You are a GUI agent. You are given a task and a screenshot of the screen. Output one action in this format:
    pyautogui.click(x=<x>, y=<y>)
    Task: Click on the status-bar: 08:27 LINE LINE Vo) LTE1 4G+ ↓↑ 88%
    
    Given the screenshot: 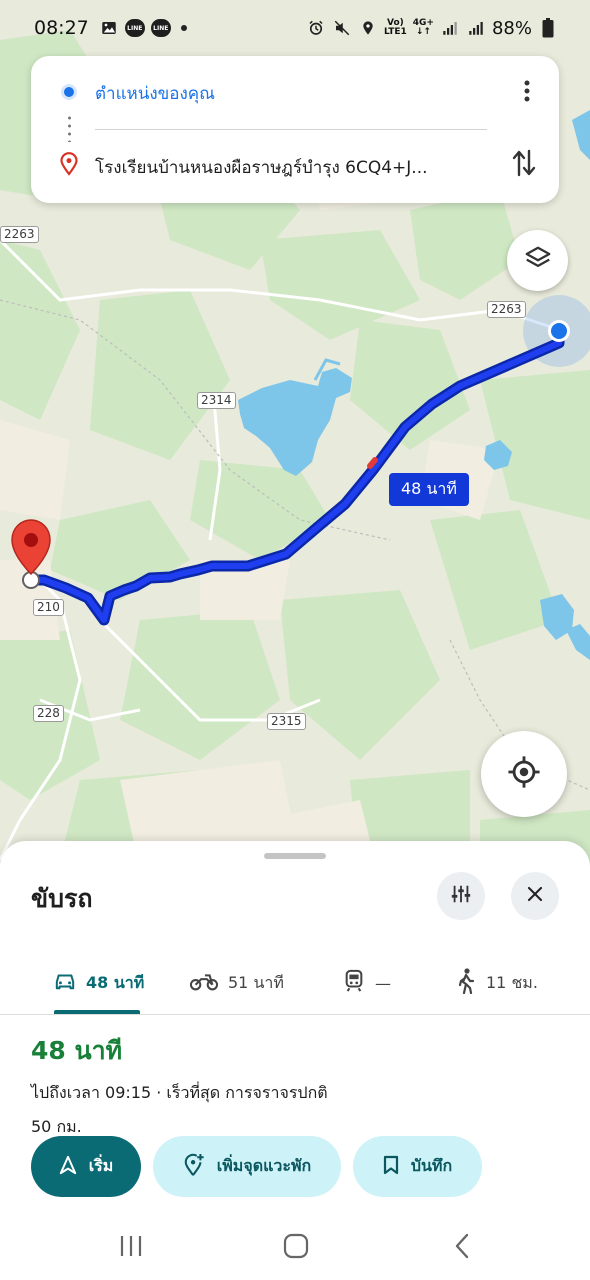 What is the action you would take?
    pyautogui.click(x=295, y=28)
    